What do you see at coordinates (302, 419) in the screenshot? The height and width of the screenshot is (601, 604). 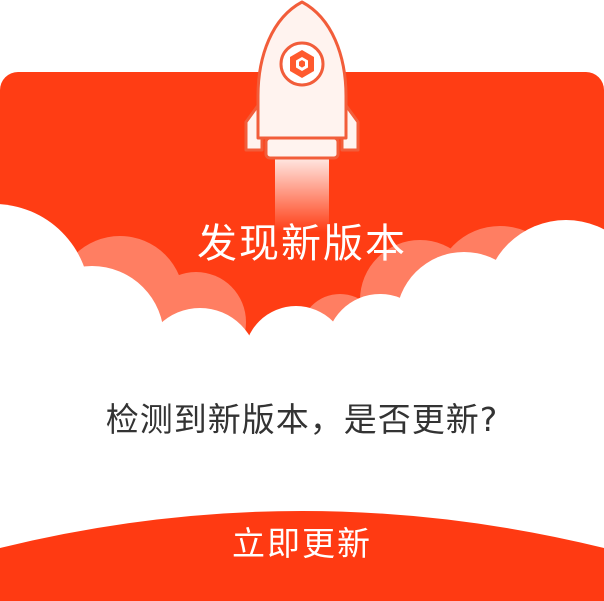 I see `update-message: 检测到新版本，是否更新?` at bounding box center [302, 419].